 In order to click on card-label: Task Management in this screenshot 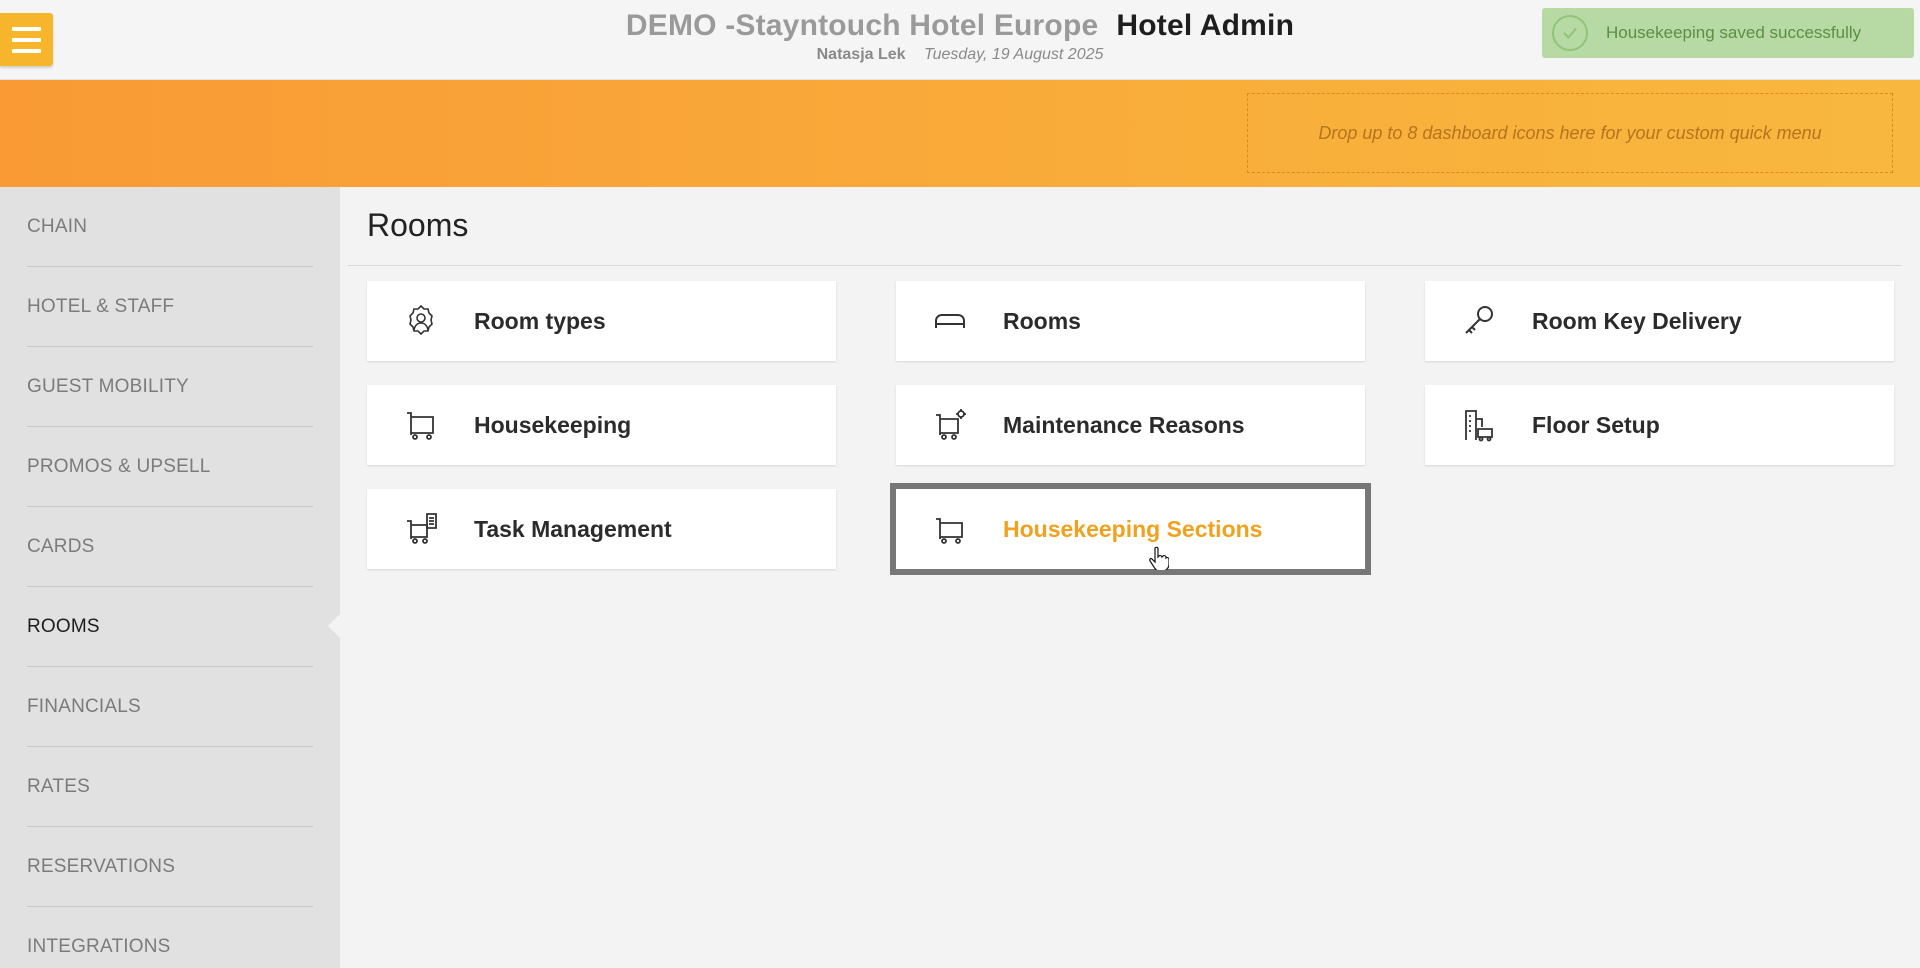, I will do `click(573, 528)`.